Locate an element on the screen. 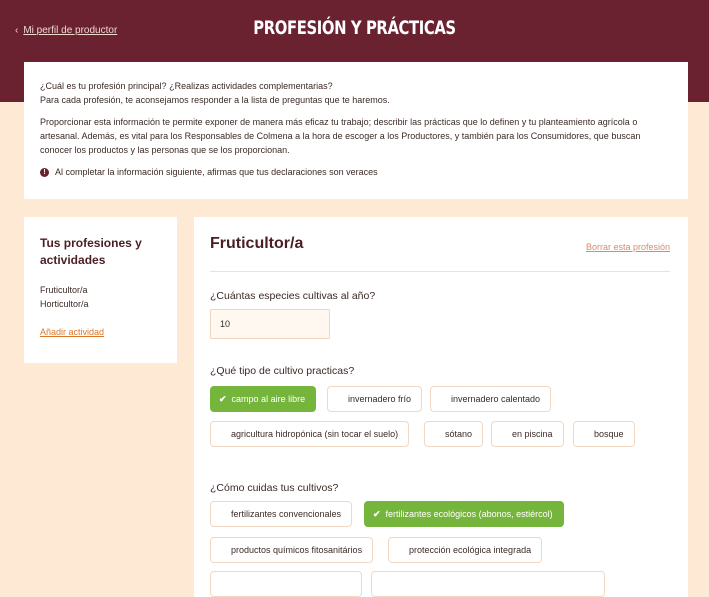 This screenshot has height=597, width=709. chip-productos-quimicos: productos químicos fitosanitários is located at coordinates (292, 550).